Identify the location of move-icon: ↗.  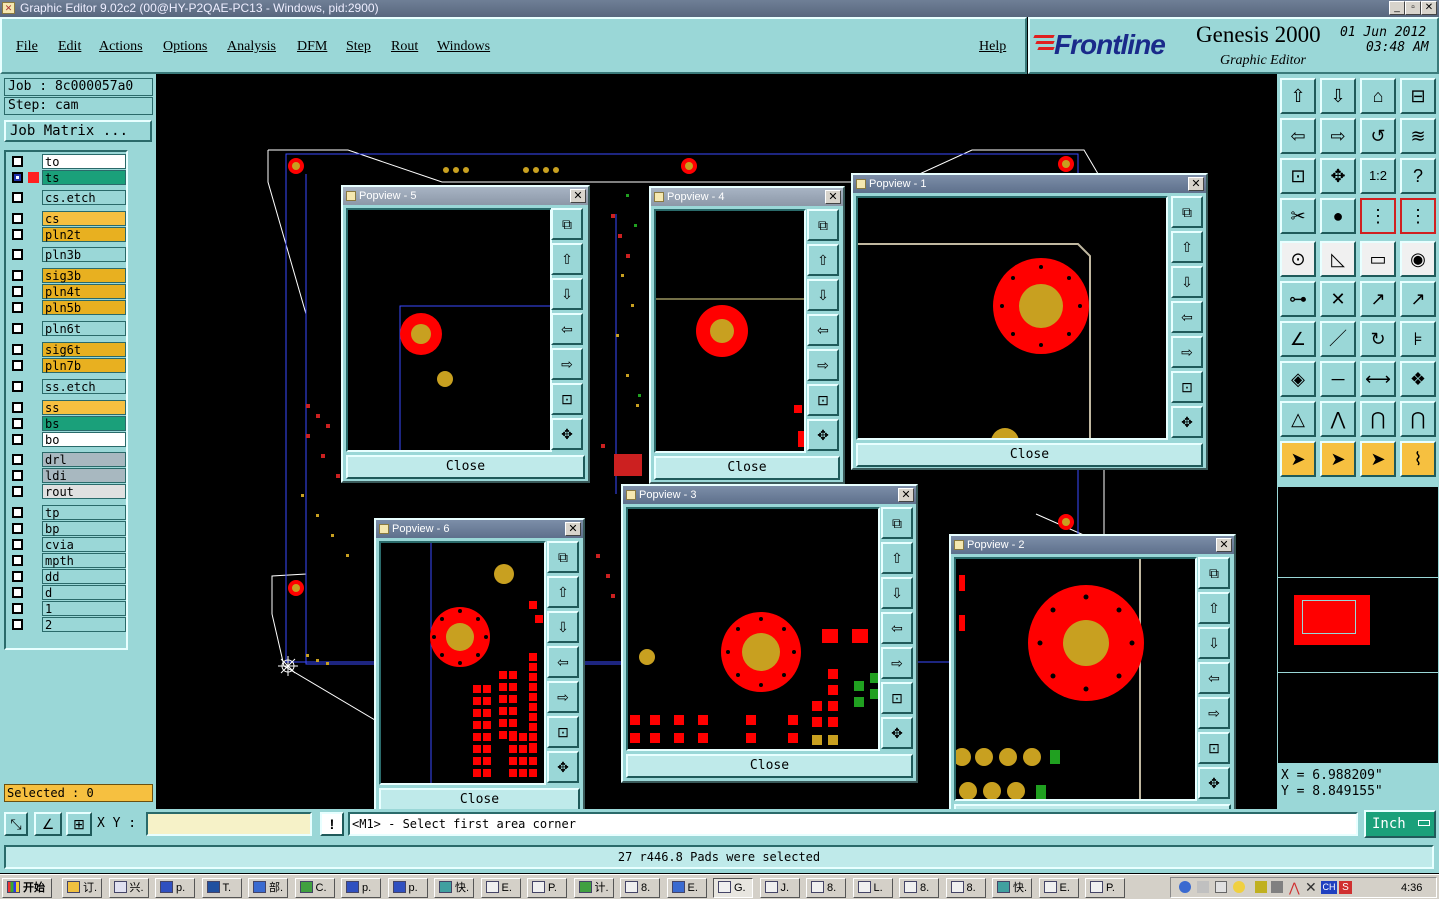
(1378, 299).